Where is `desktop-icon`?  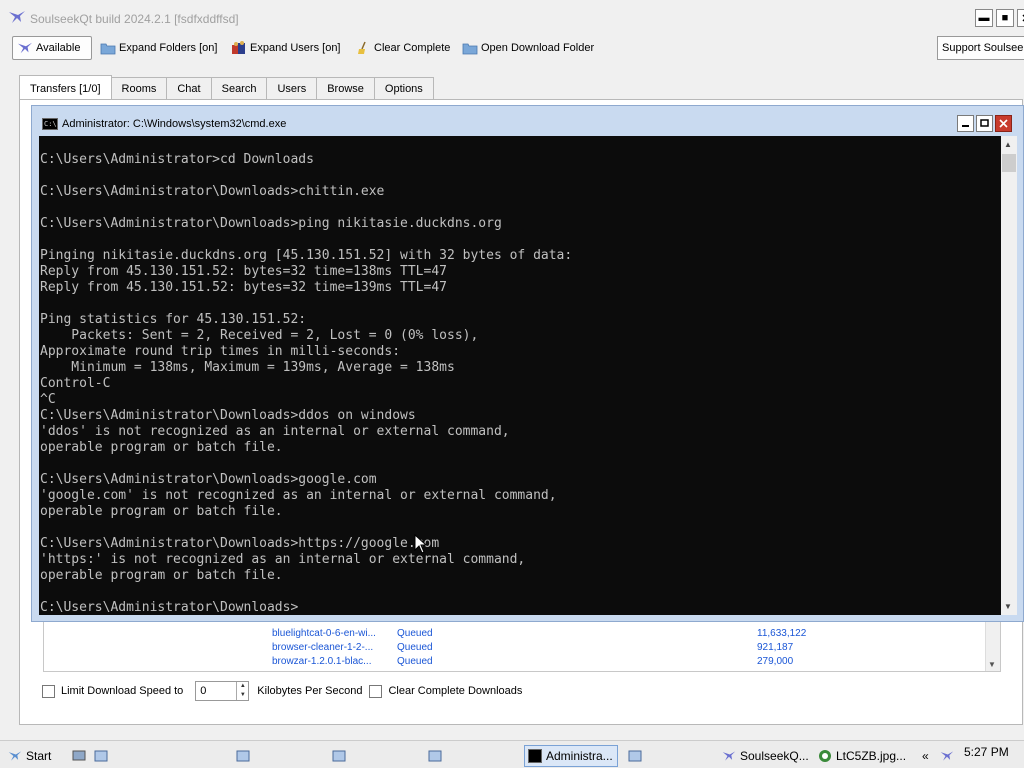
desktop-icon is located at coordinates (79, 755).